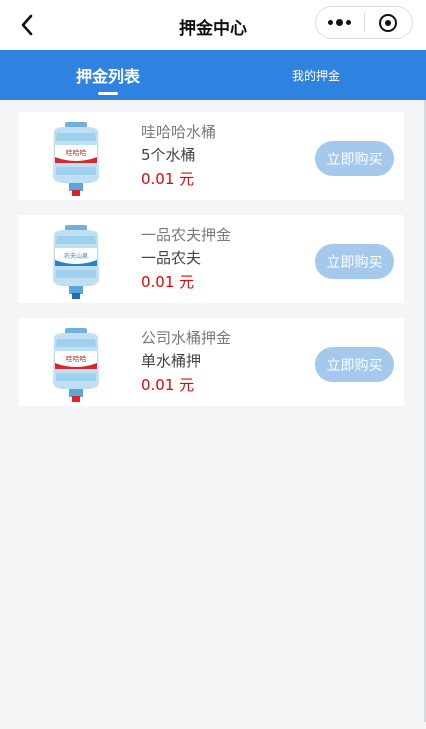 This screenshot has width=426, height=729. What do you see at coordinates (108, 93) in the screenshot?
I see `active-tab-indicator` at bounding box center [108, 93].